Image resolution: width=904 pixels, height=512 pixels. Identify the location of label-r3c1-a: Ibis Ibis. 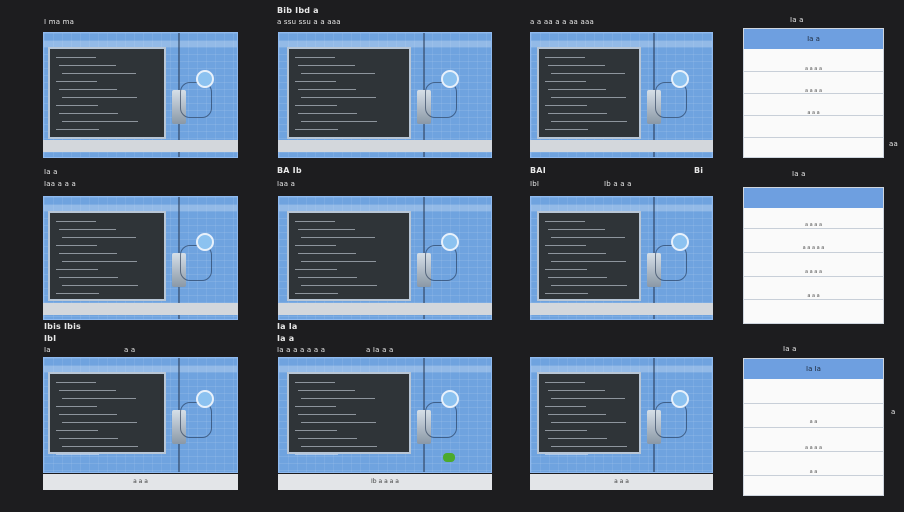
(62, 326).